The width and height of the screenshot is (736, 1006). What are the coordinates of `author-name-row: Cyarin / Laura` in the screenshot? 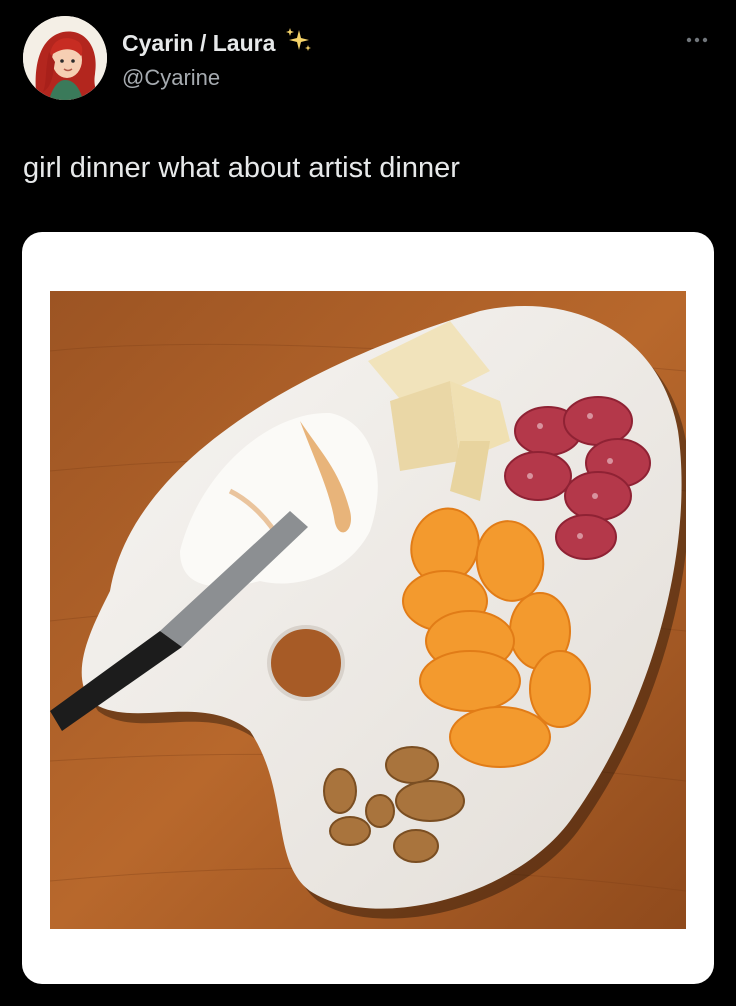 It's located at (217, 43).